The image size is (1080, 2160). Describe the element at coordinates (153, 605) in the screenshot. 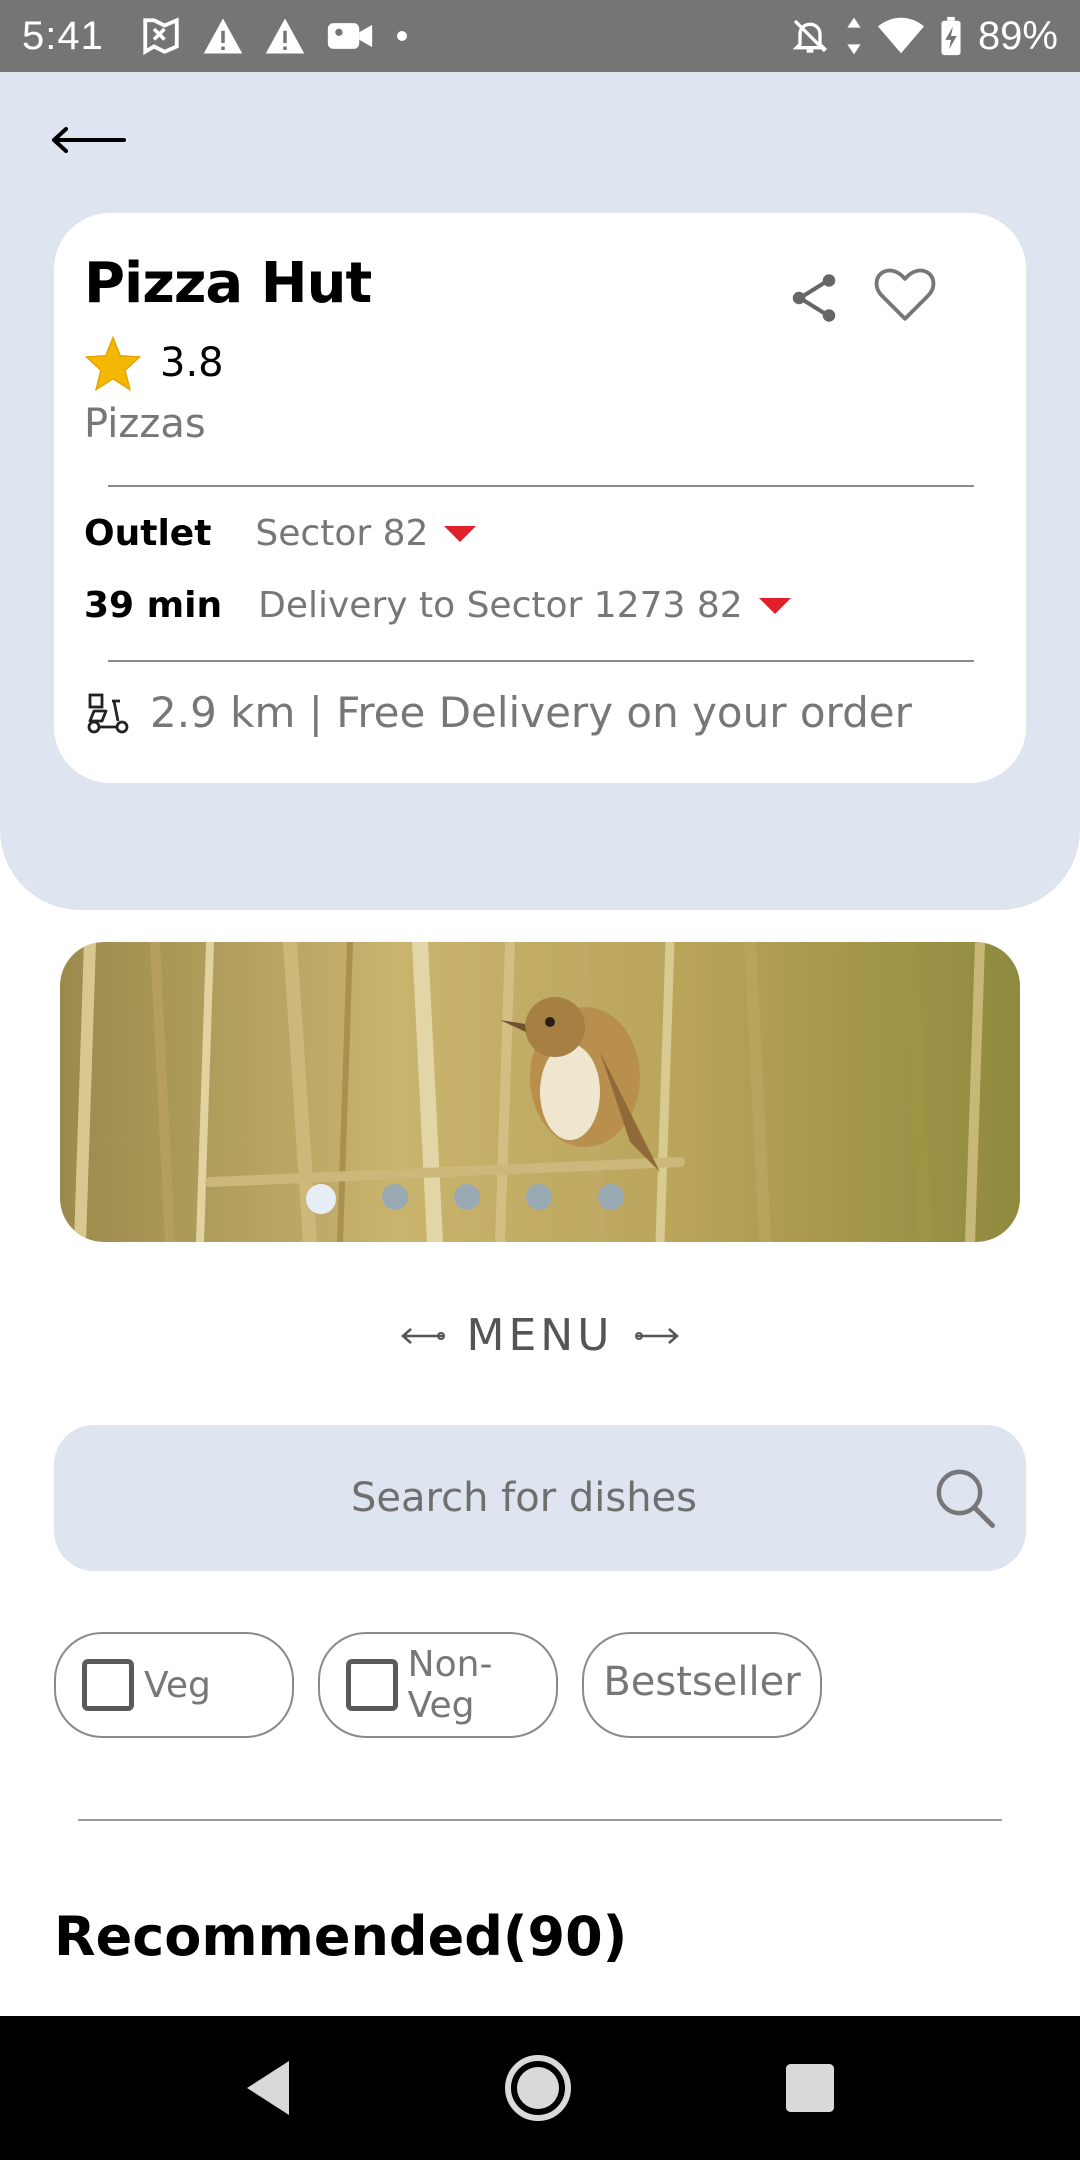

I see `delivery-time: 39 min` at that location.